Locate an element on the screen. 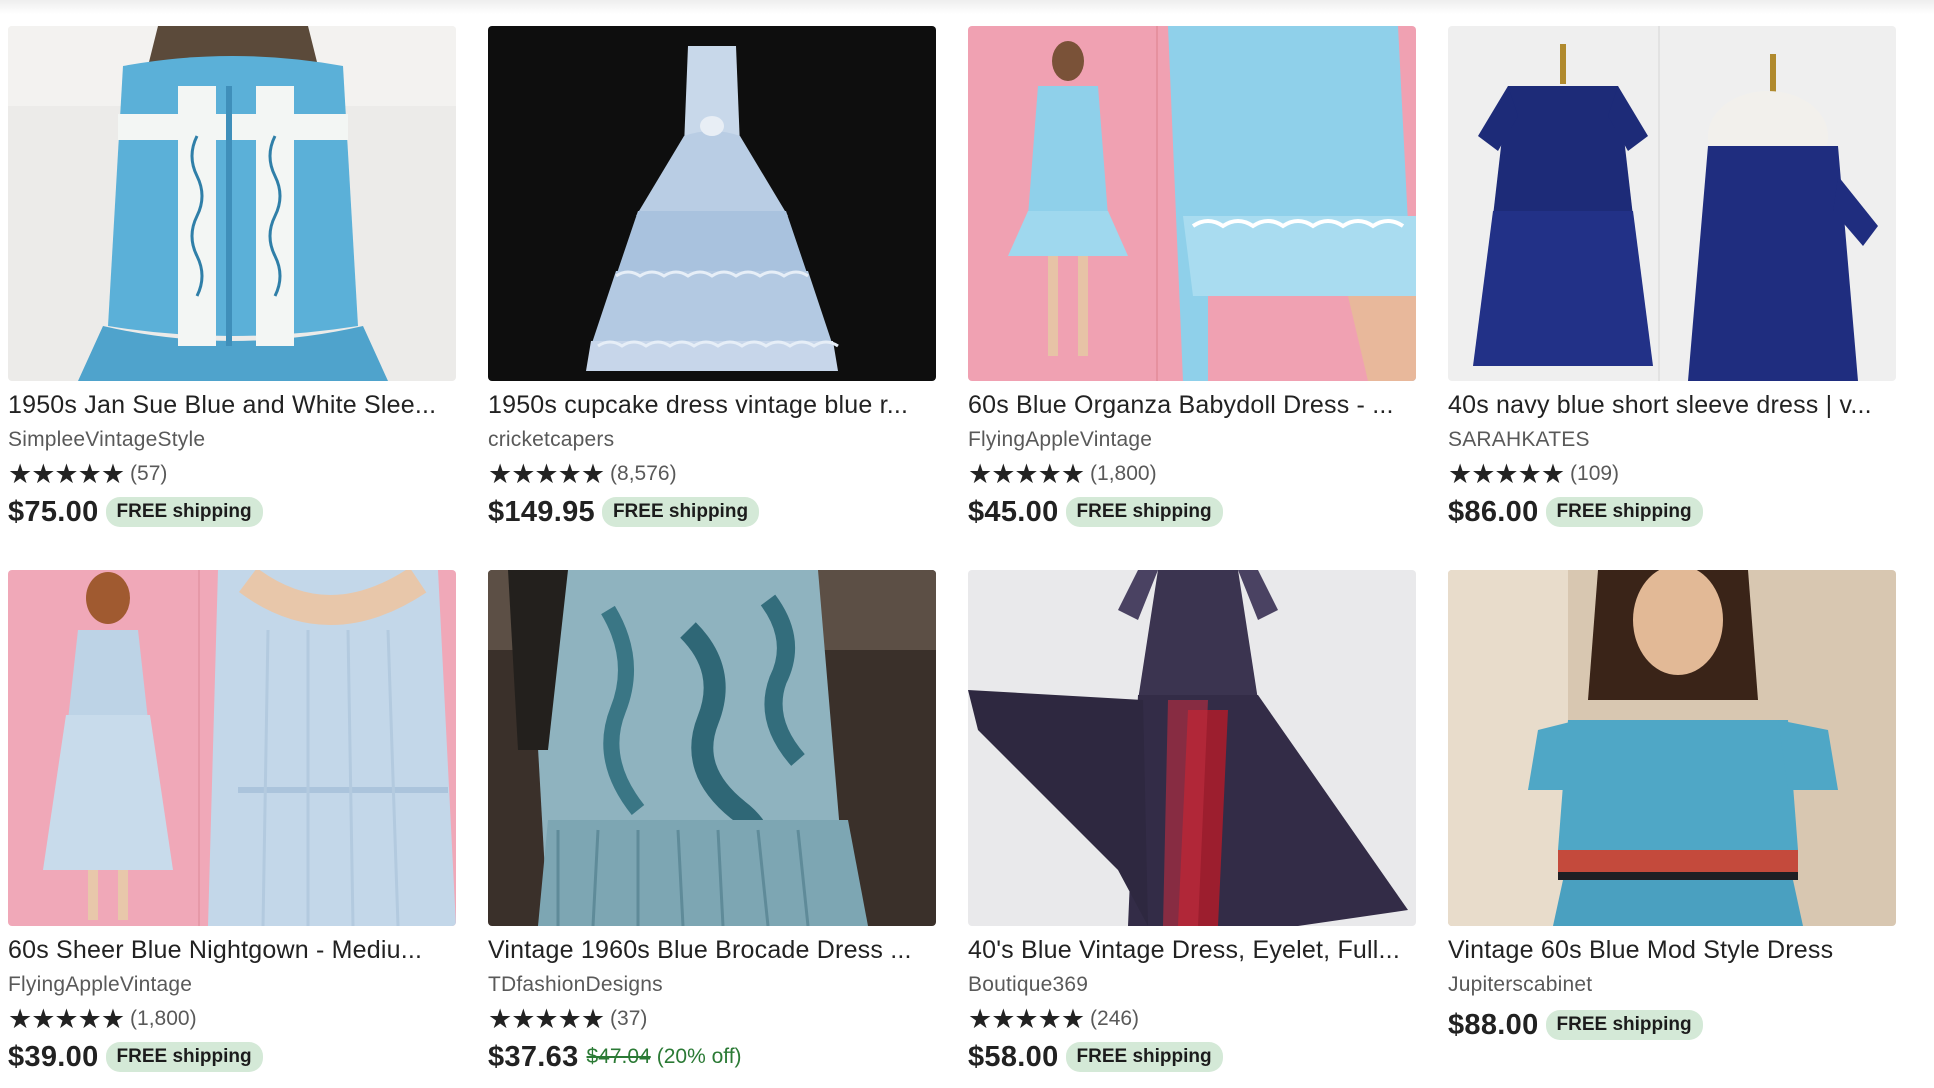 This screenshot has height=1088, width=1934. price-row: $86.00 FREE shipping is located at coordinates (1672, 512).